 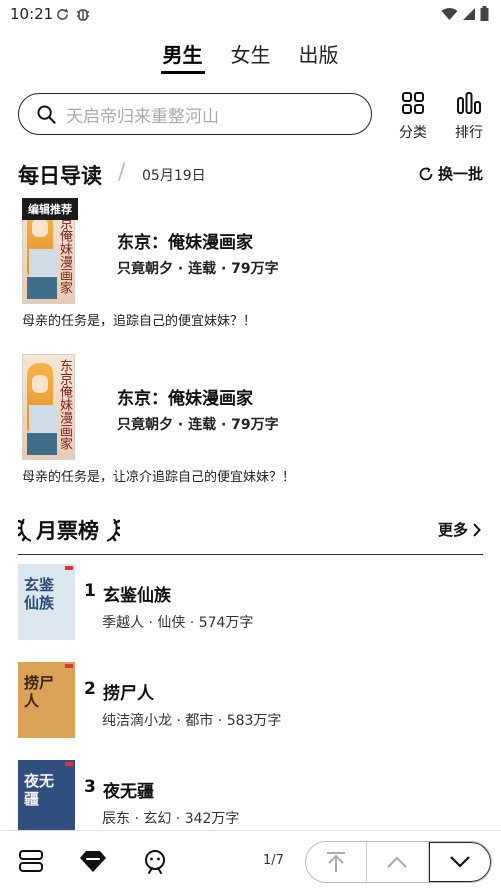 What do you see at coordinates (426, 173) in the screenshot?
I see `refresh-icon` at bounding box center [426, 173].